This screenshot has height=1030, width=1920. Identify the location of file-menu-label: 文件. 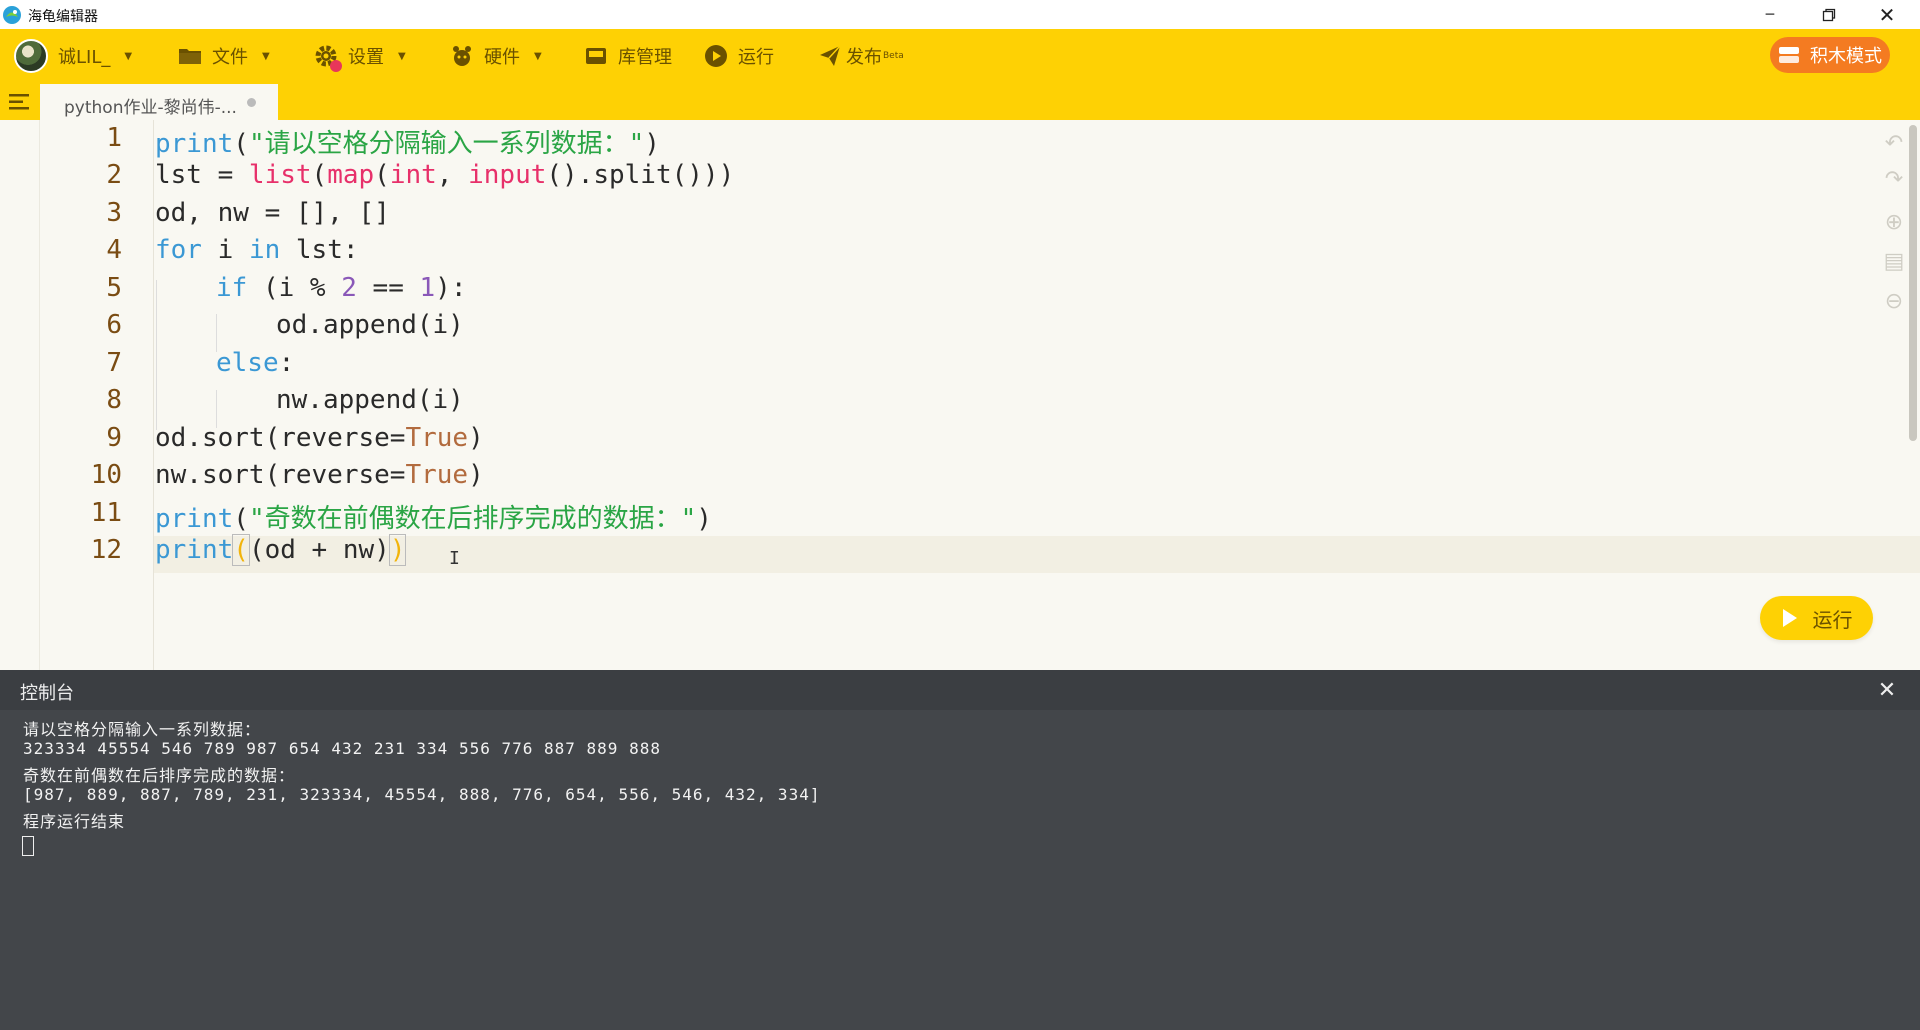
(230, 57).